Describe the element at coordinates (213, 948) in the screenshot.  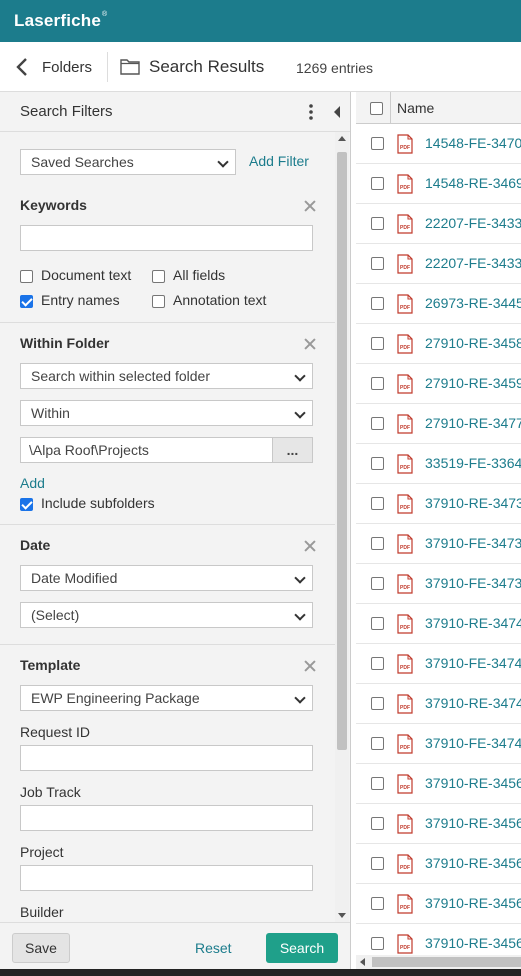
I see `reset-button: Reset` at that location.